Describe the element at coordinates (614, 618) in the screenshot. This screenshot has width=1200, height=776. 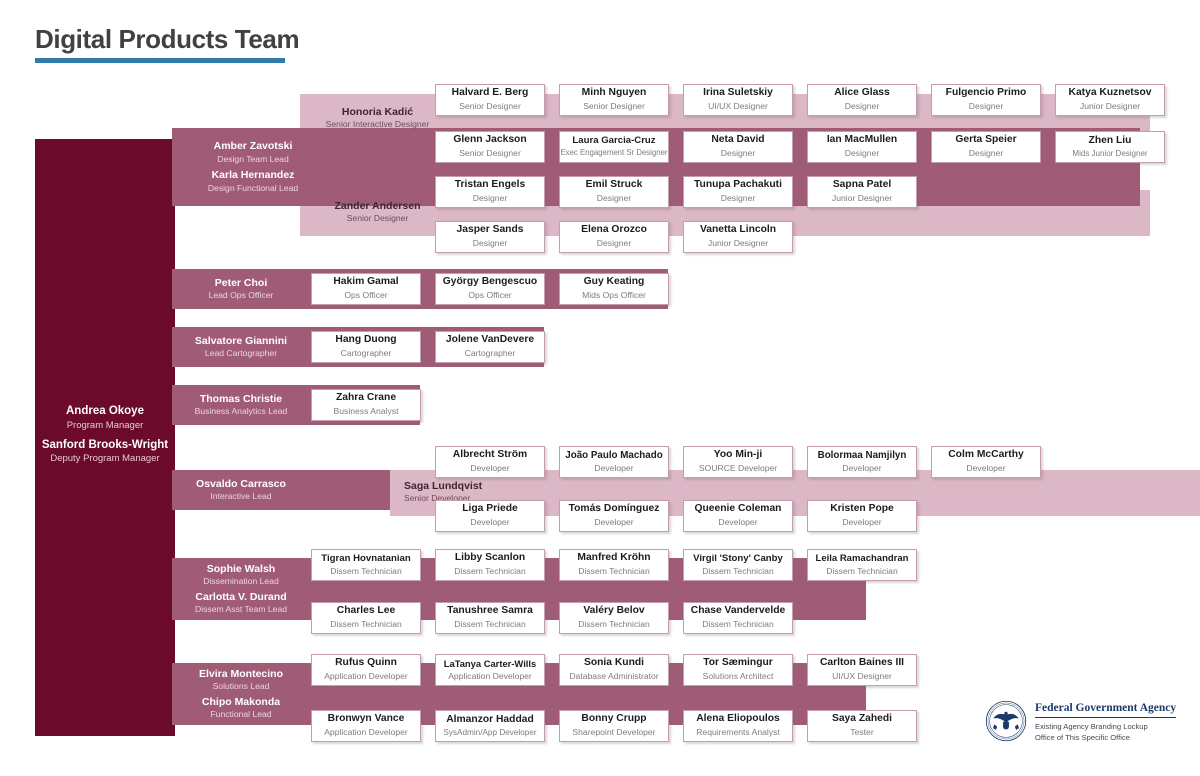
I see `card-person: Valéry Belov Dissem Technician` at that location.